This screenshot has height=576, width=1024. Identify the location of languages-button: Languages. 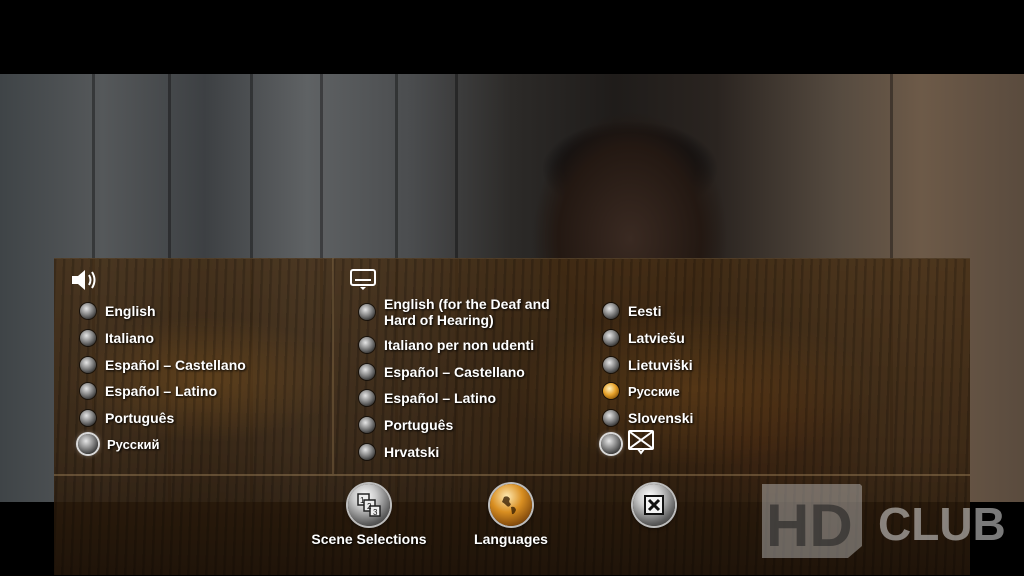
(511, 515).